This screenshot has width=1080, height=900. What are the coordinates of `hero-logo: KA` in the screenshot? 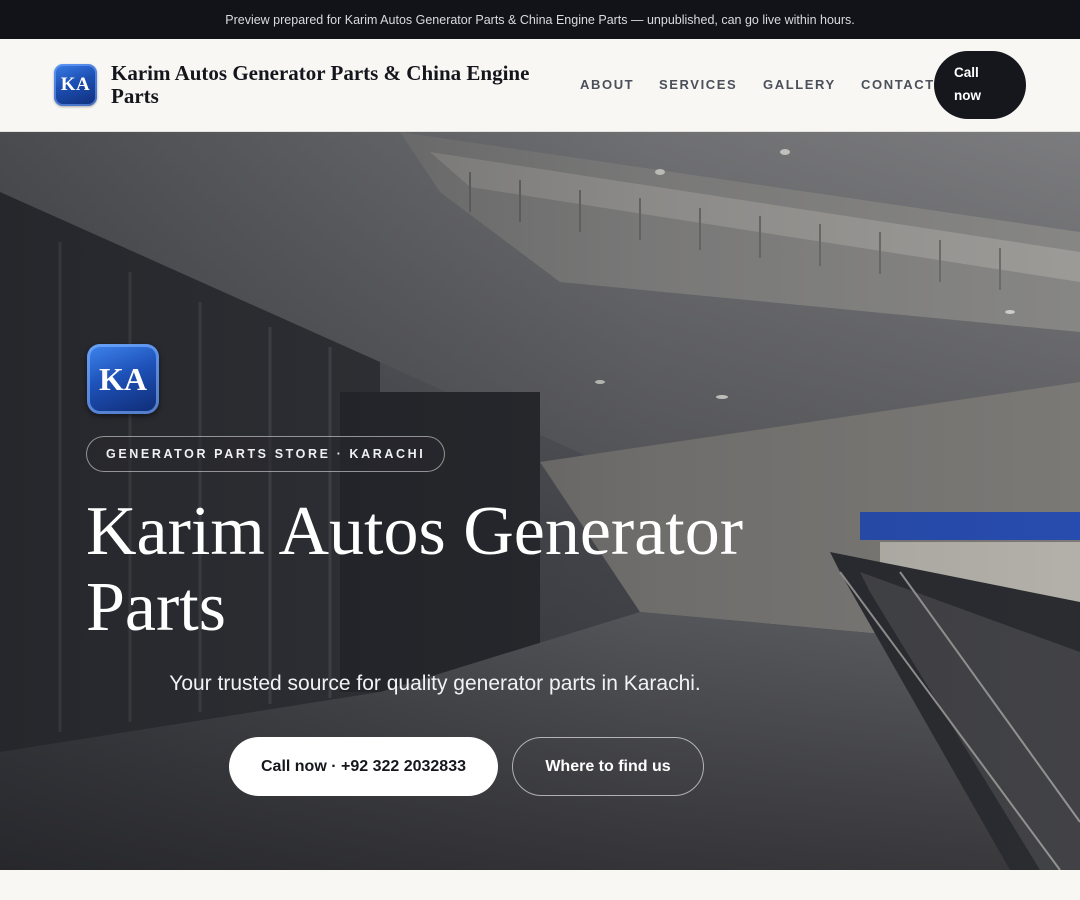 It's located at (123, 379).